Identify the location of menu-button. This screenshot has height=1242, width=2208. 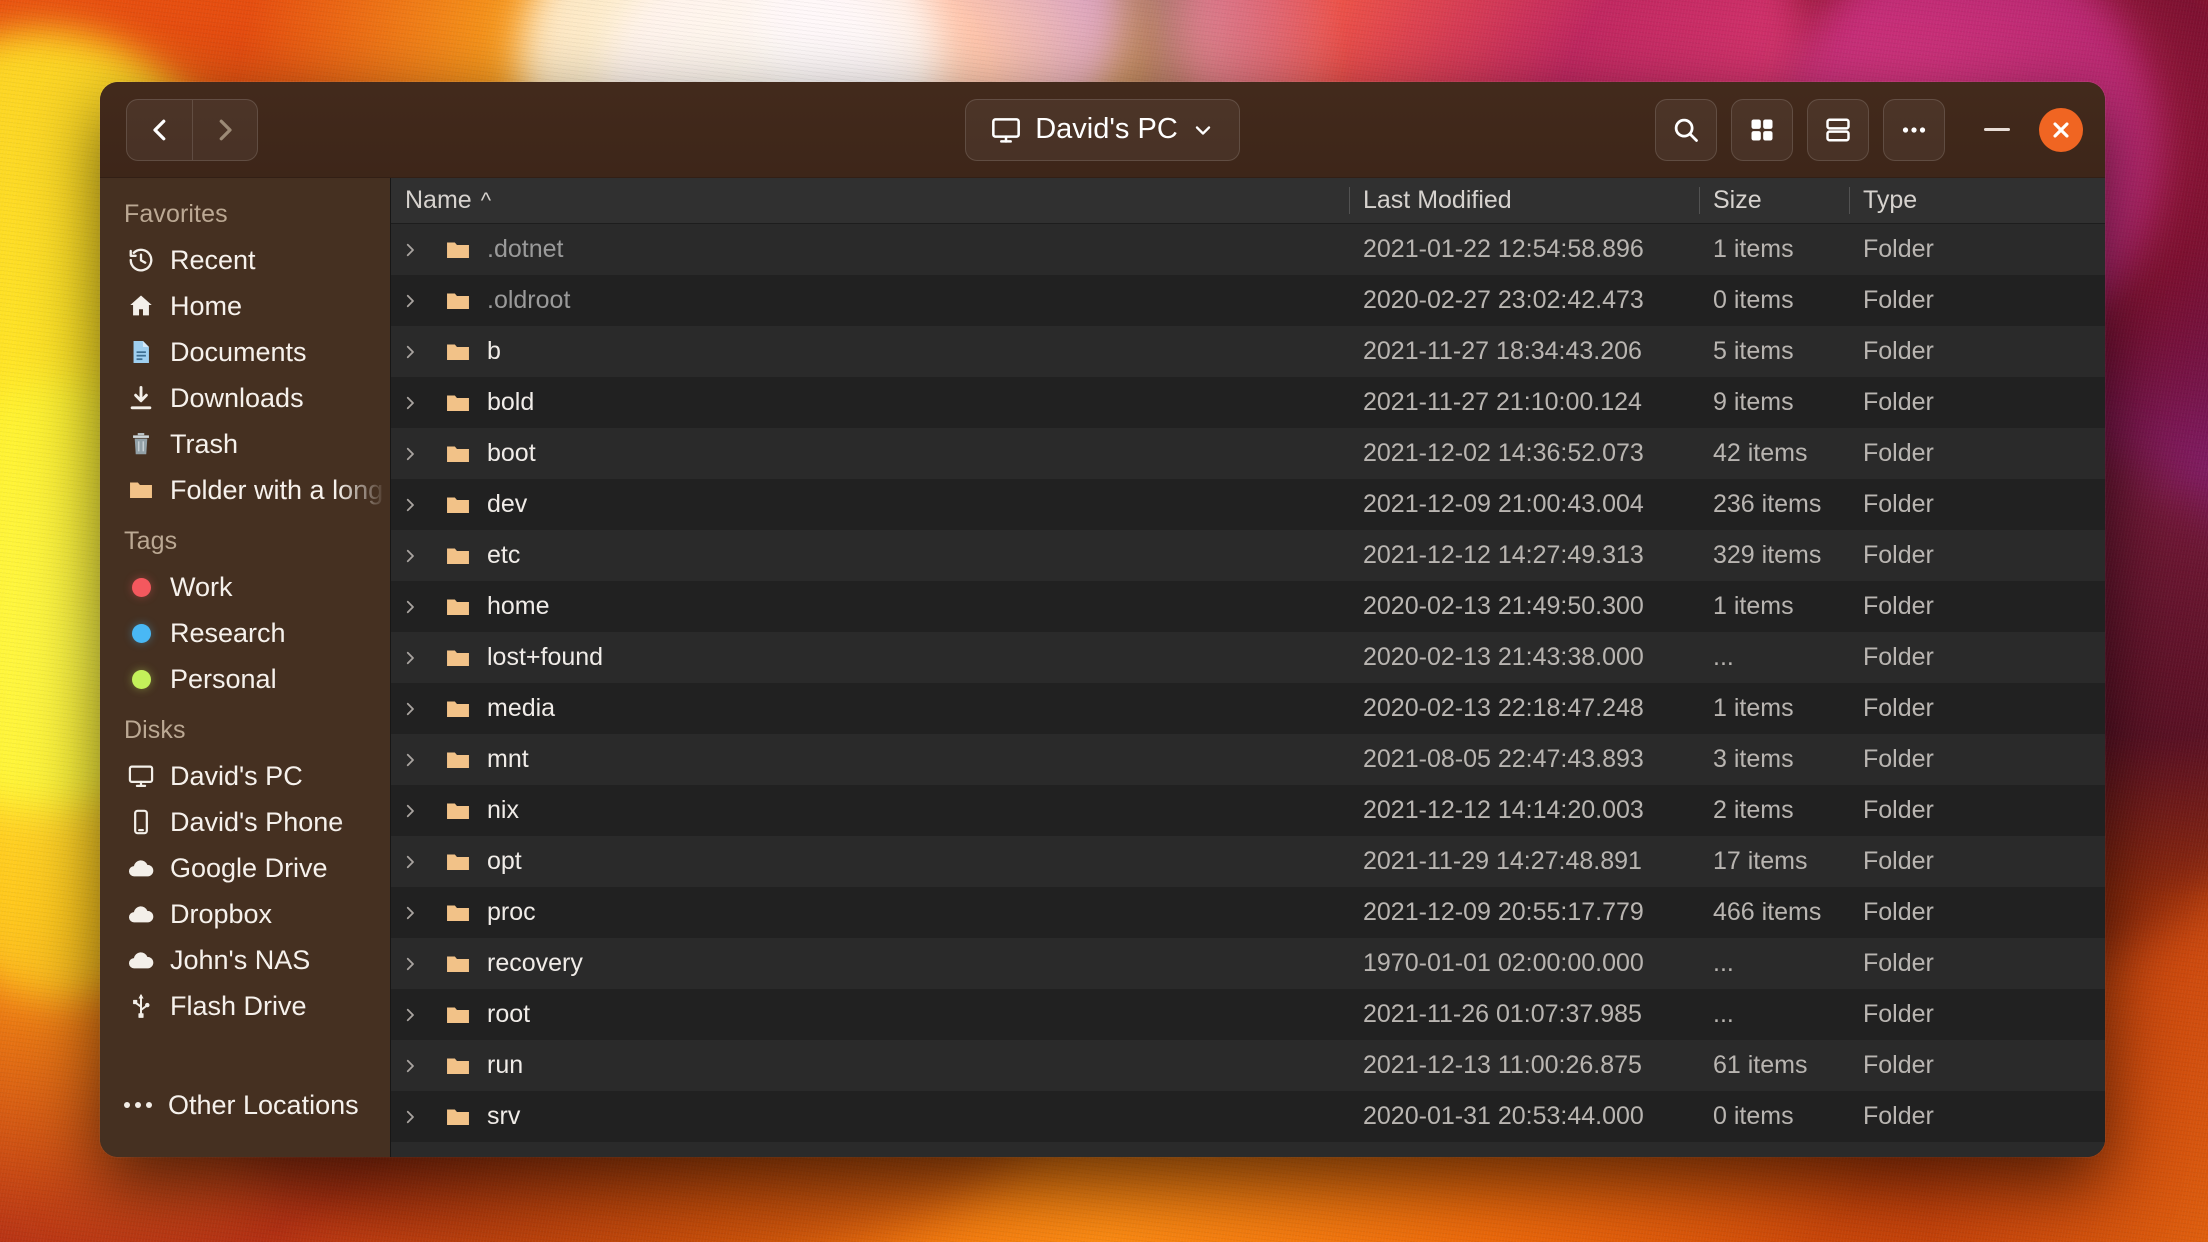
(1914, 129).